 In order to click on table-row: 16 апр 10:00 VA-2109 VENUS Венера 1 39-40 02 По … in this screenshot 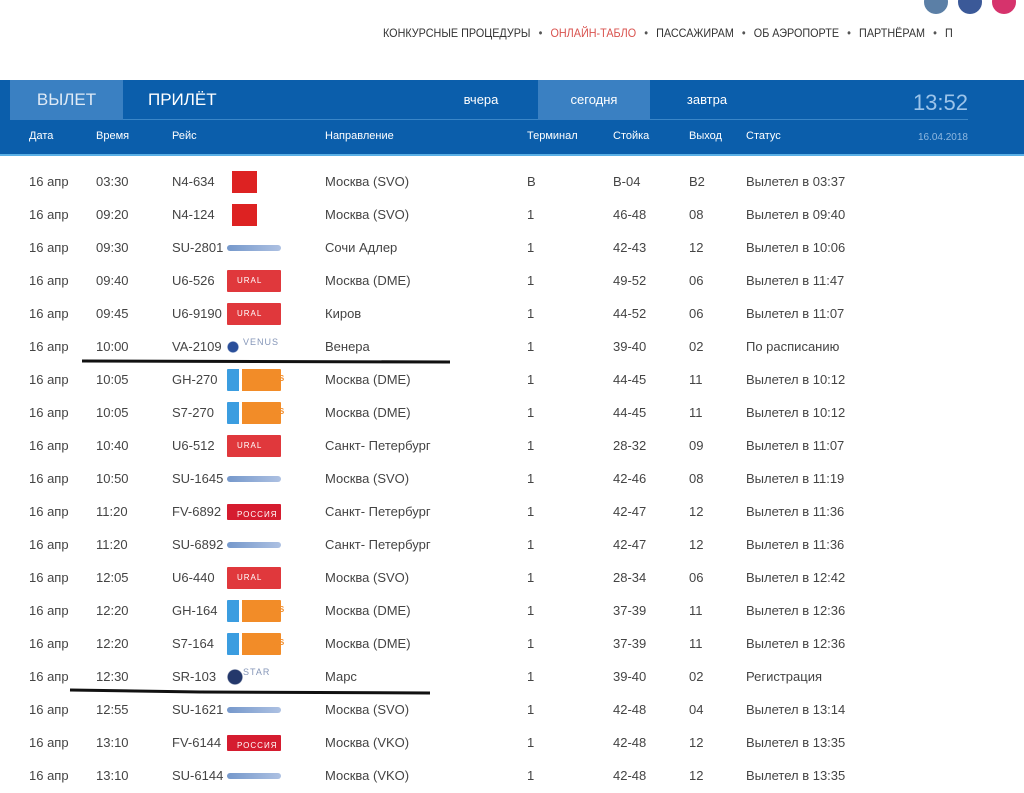, I will do `click(512, 347)`.